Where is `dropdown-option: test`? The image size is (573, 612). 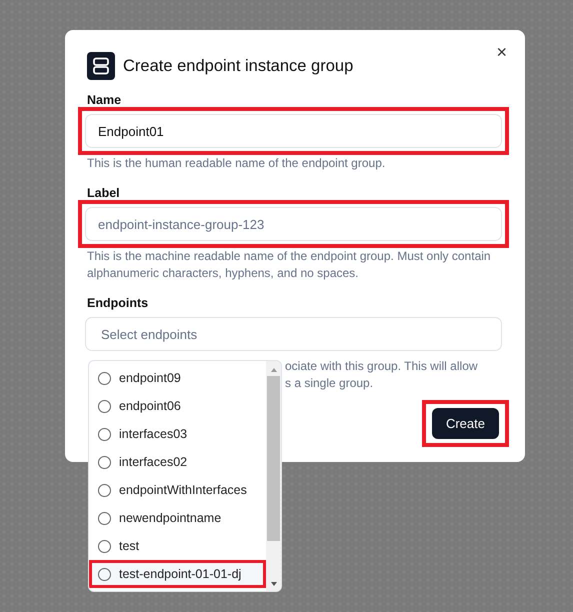 dropdown-option: test is located at coordinates (177, 546).